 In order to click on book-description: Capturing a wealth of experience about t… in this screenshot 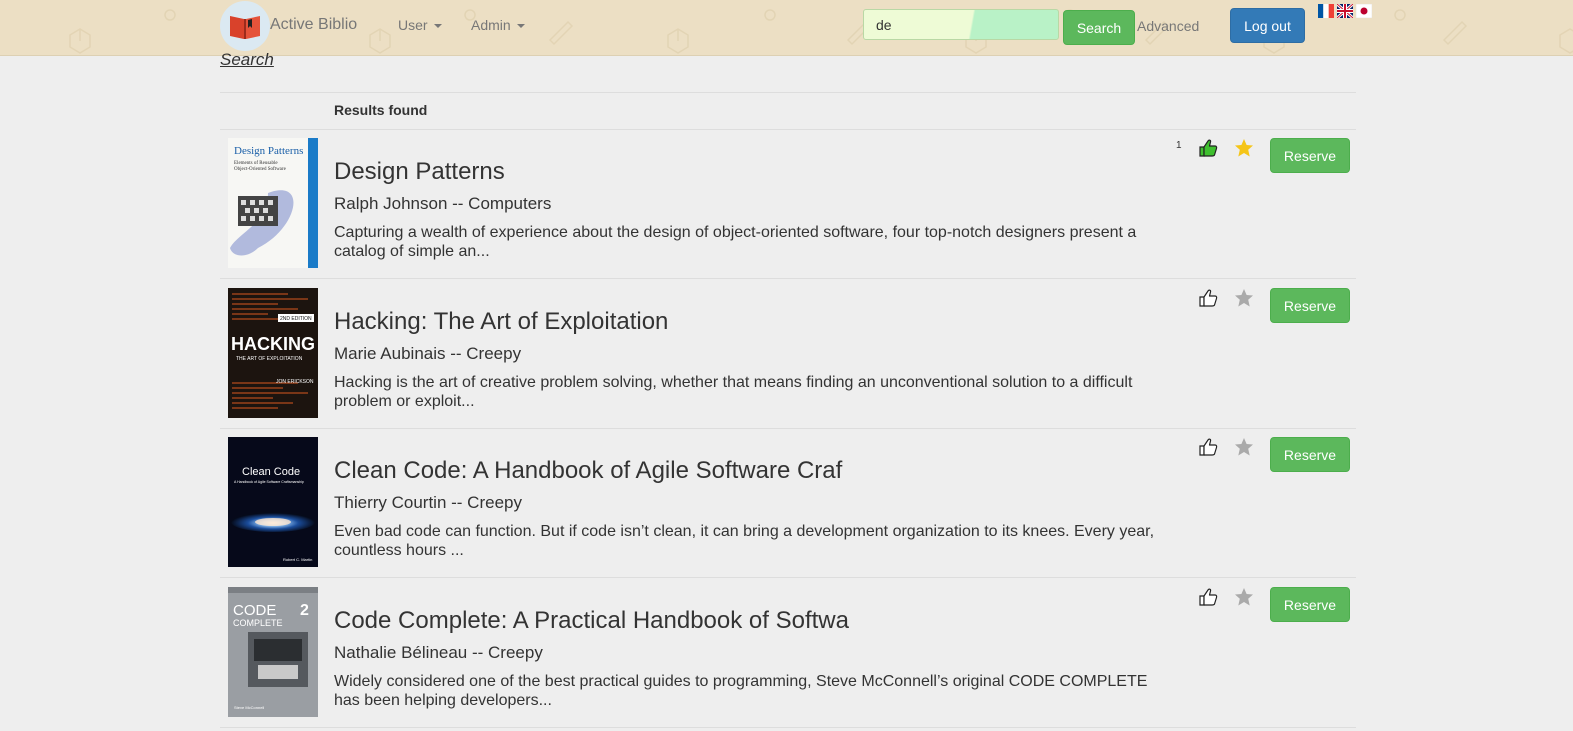, I will do `click(735, 242)`.